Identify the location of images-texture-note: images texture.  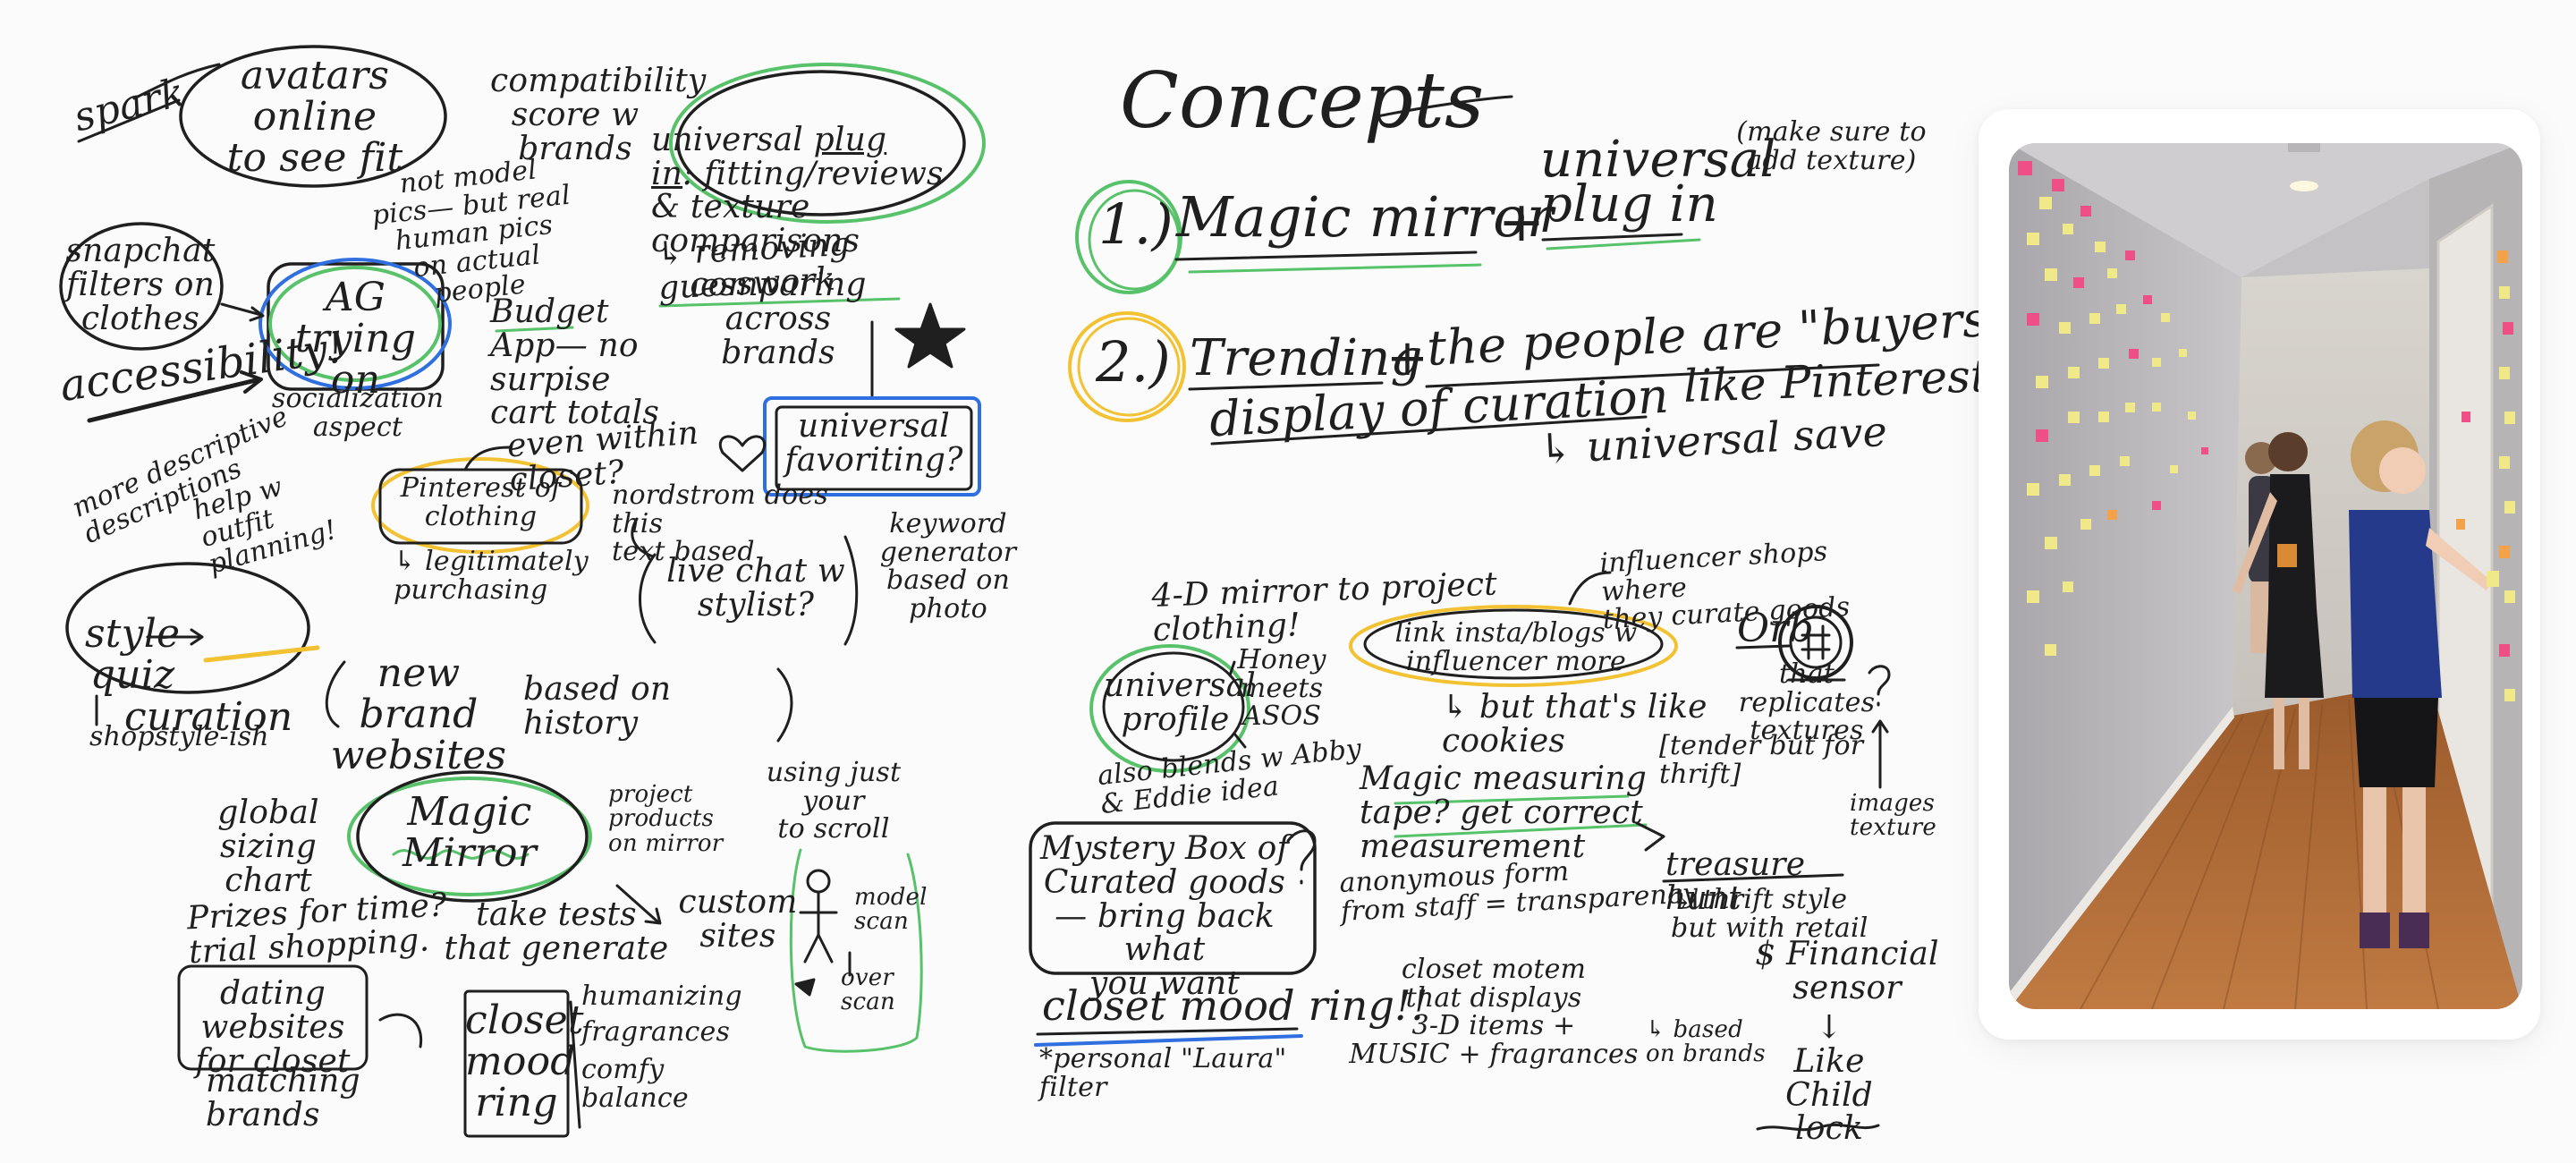
(1893, 816).